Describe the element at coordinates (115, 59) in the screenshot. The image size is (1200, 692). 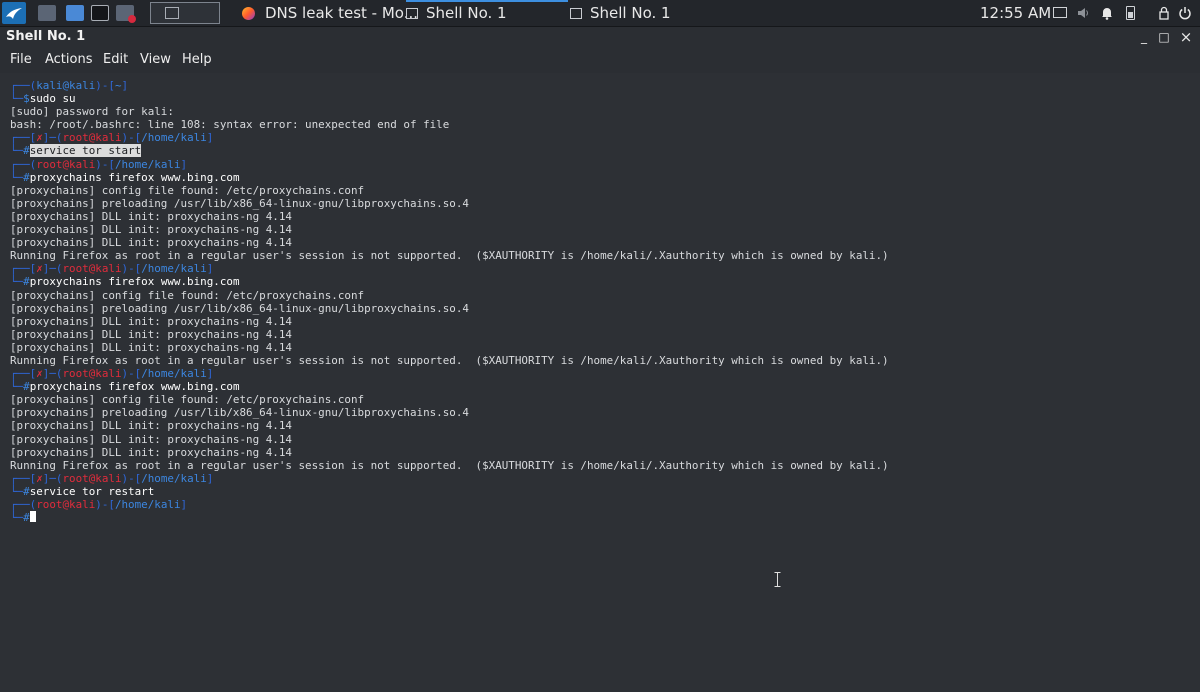
I see `menu-edit: Edit` at that location.